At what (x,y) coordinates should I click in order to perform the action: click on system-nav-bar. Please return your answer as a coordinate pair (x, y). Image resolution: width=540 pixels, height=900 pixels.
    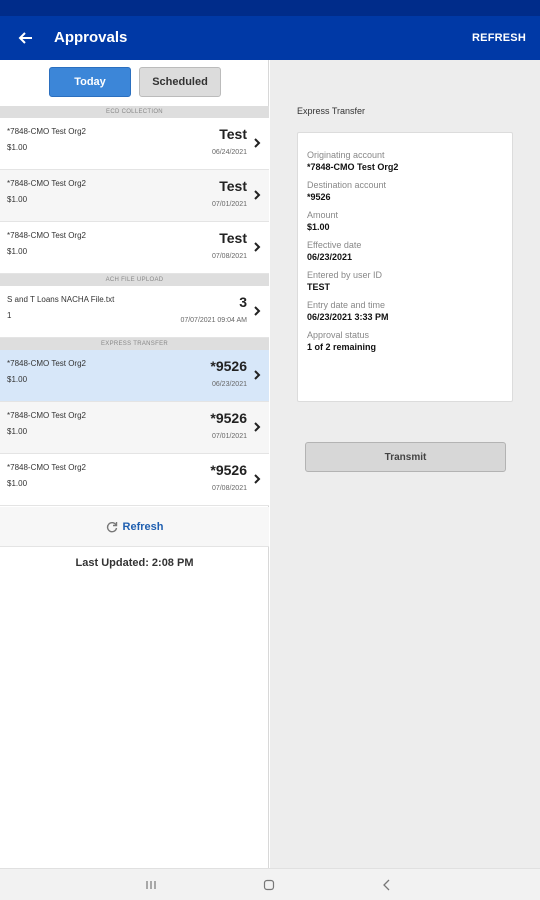
    Looking at the image, I should click on (270, 884).